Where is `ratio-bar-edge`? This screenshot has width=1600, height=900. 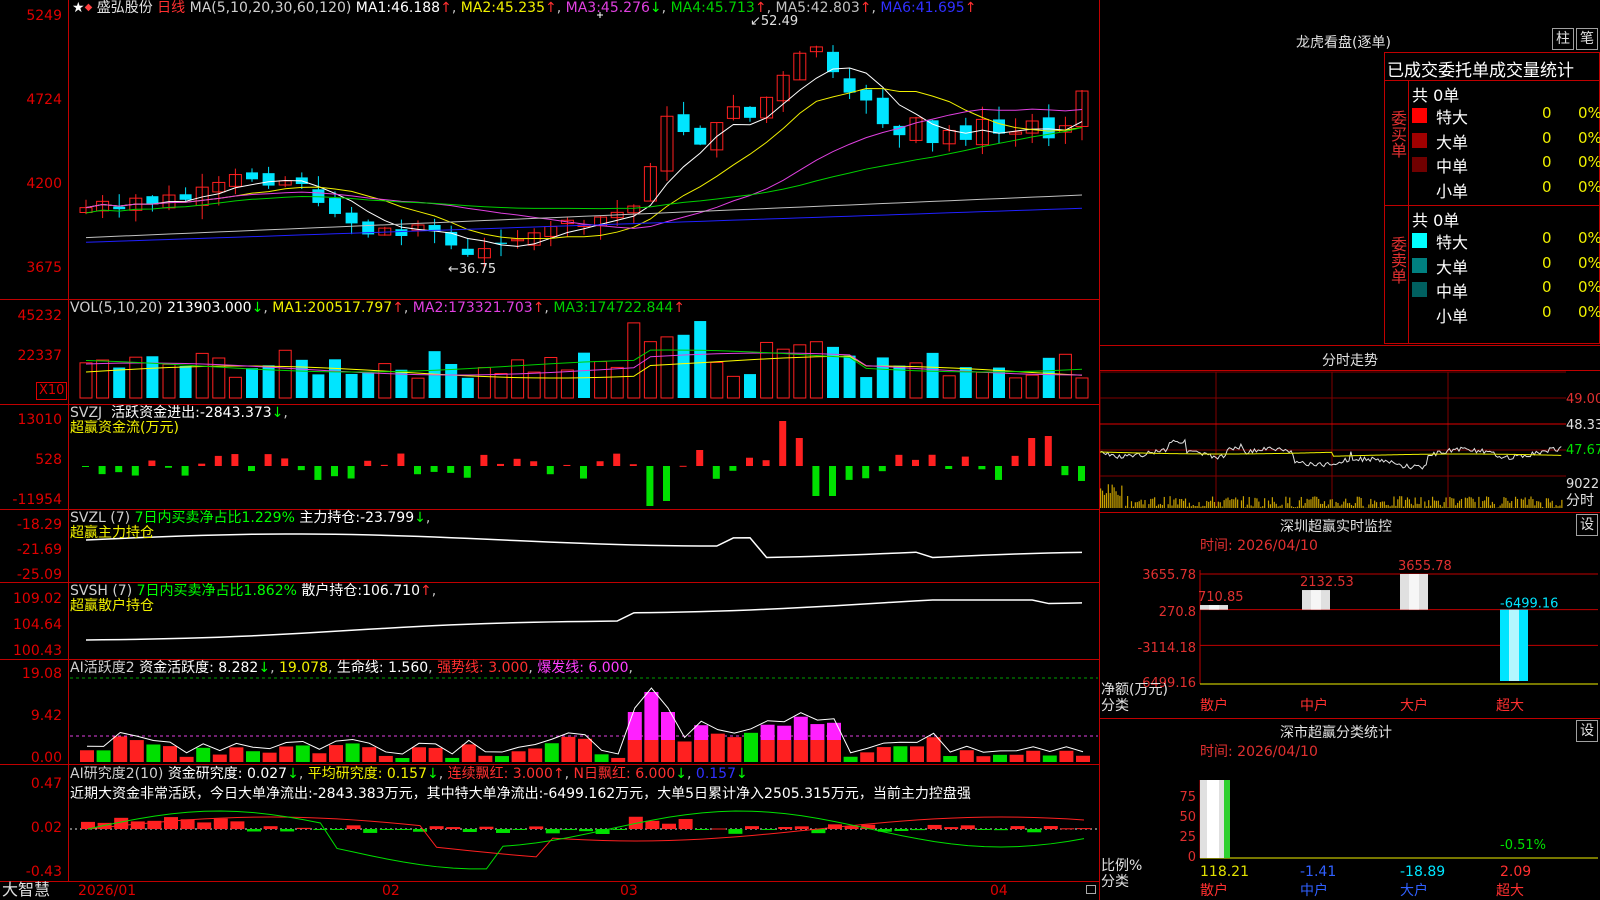 ratio-bar-edge is located at coordinates (1227, 819).